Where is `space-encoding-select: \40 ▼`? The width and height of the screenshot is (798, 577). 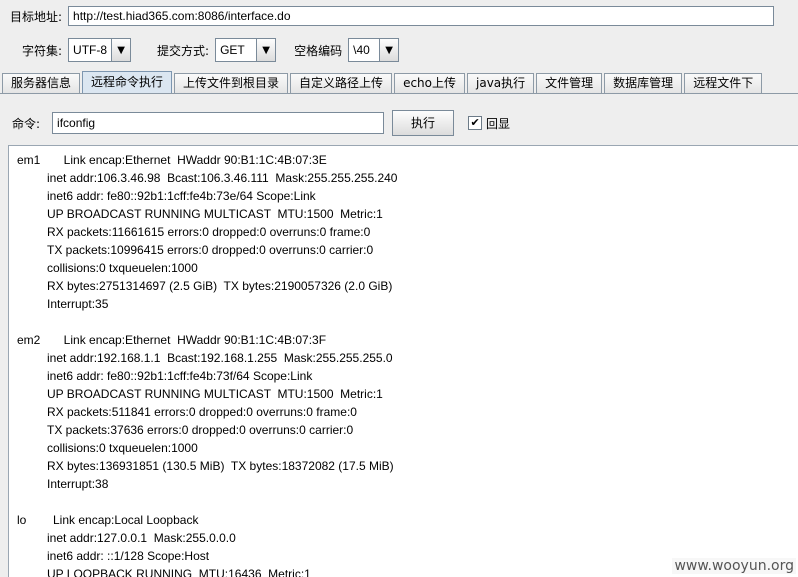
space-encoding-select: \40 ▼ is located at coordinates (374, 50).